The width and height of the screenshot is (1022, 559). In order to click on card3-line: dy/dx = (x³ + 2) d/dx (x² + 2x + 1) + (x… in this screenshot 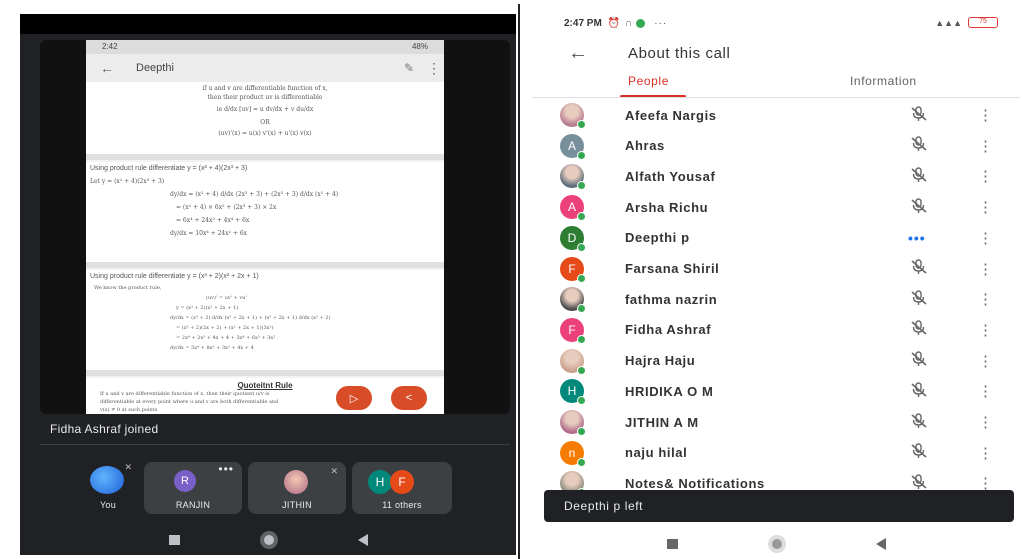, I will do `click(250, 318)`.